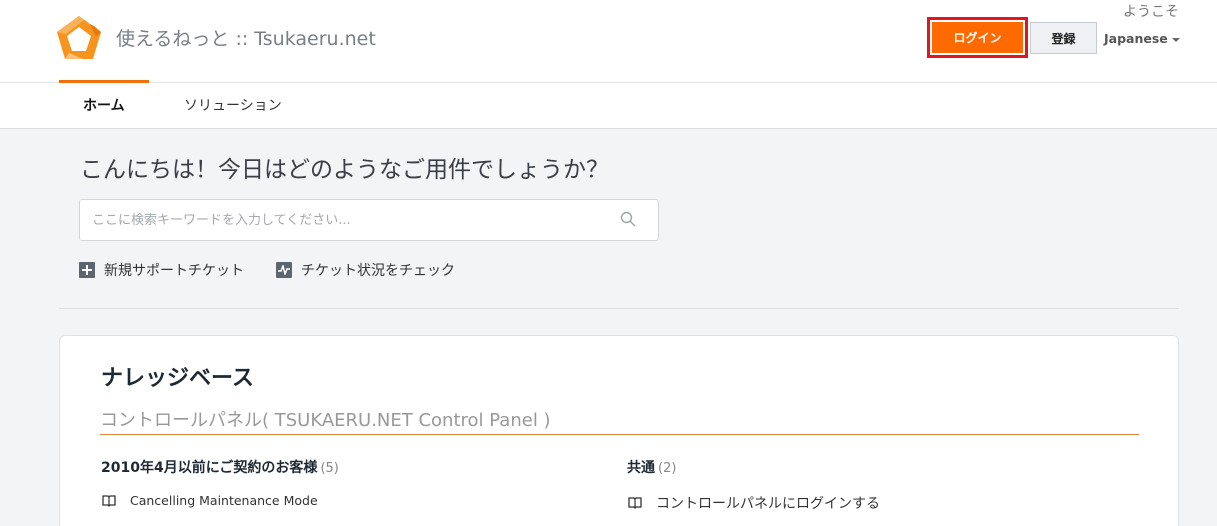 This screenshot has height=526, width=1217. Describe the element at coordinates (209, 468) in the screenshot. I see `category-name: 2010年4月以前にご契約のお客様` at that location.